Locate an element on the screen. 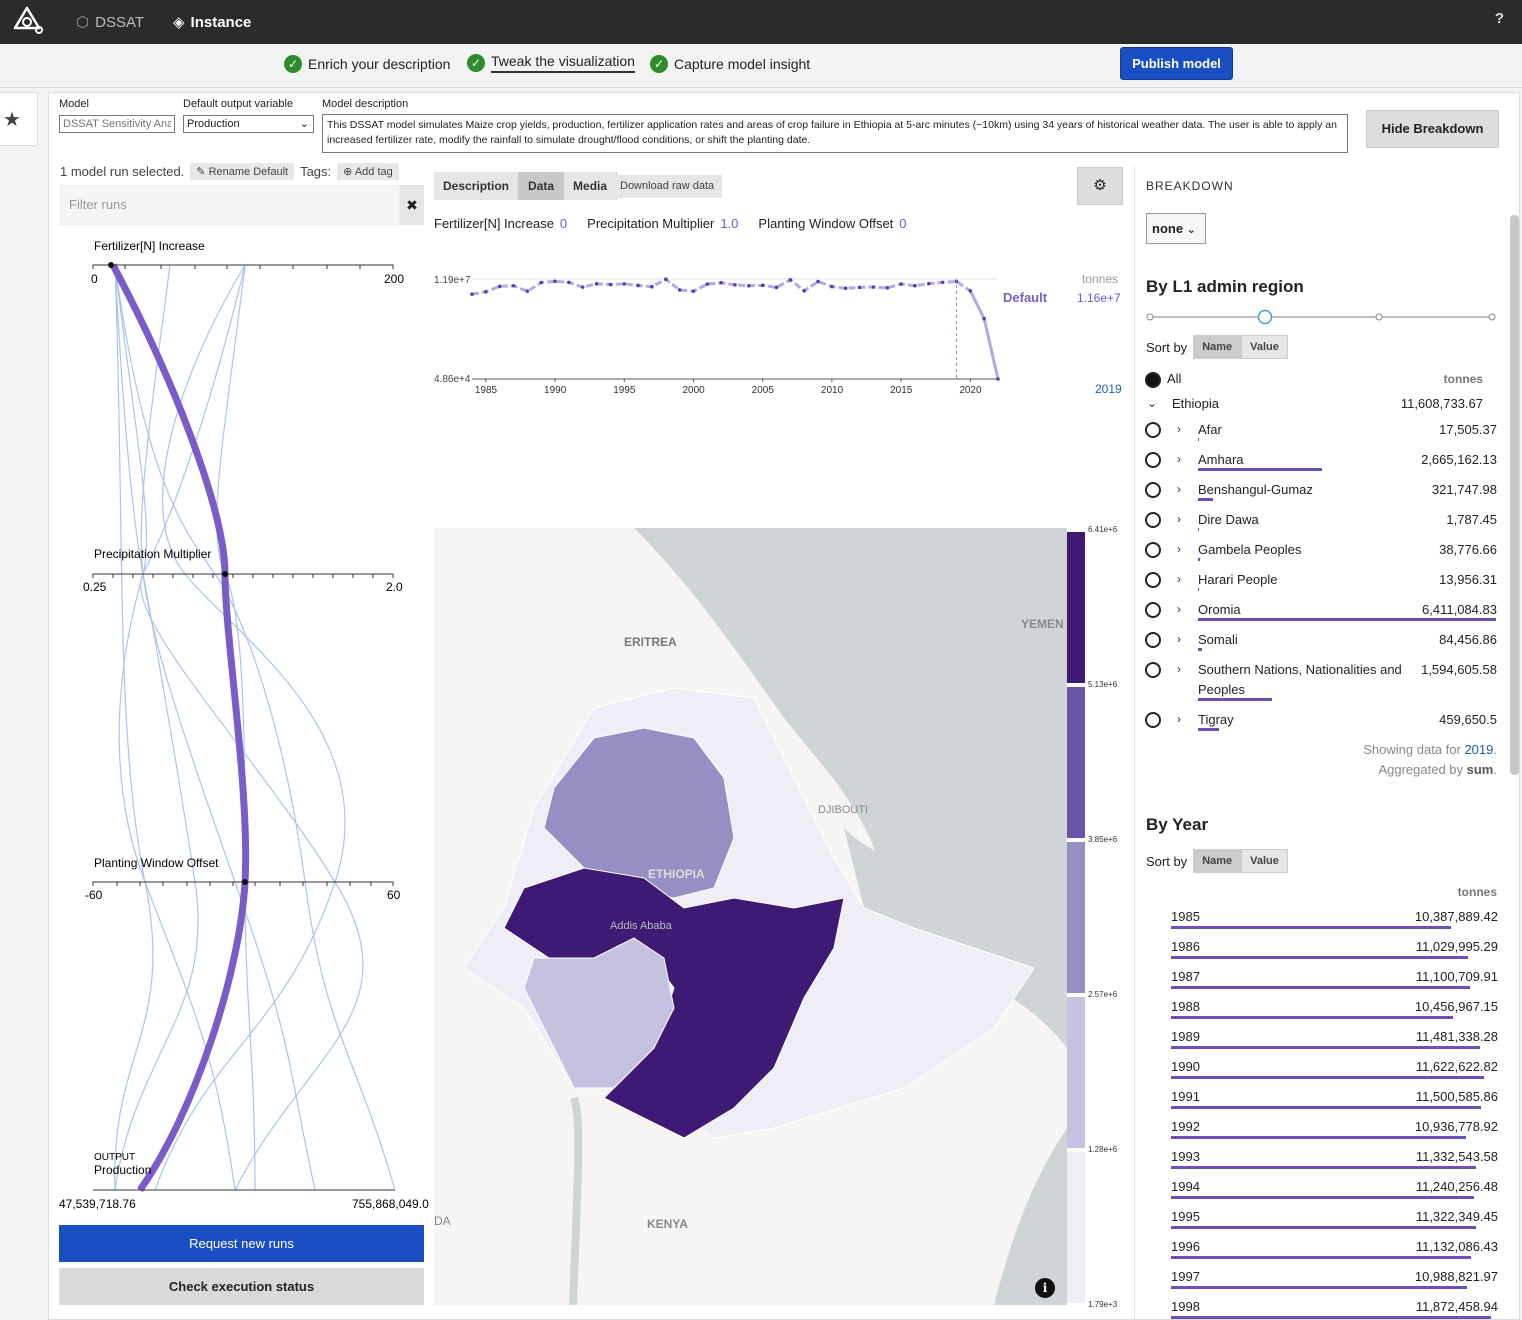 The image size is (1522, 1320). add-tag-button: ⊕ Add tag is located at coordinates (368, 171).